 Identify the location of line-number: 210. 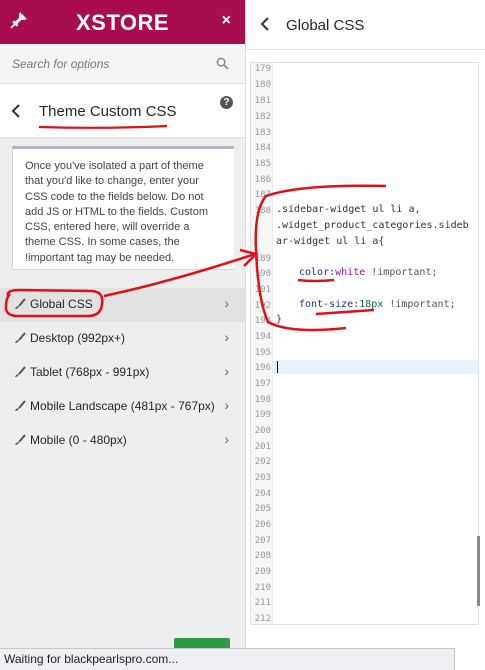
(262, 588).